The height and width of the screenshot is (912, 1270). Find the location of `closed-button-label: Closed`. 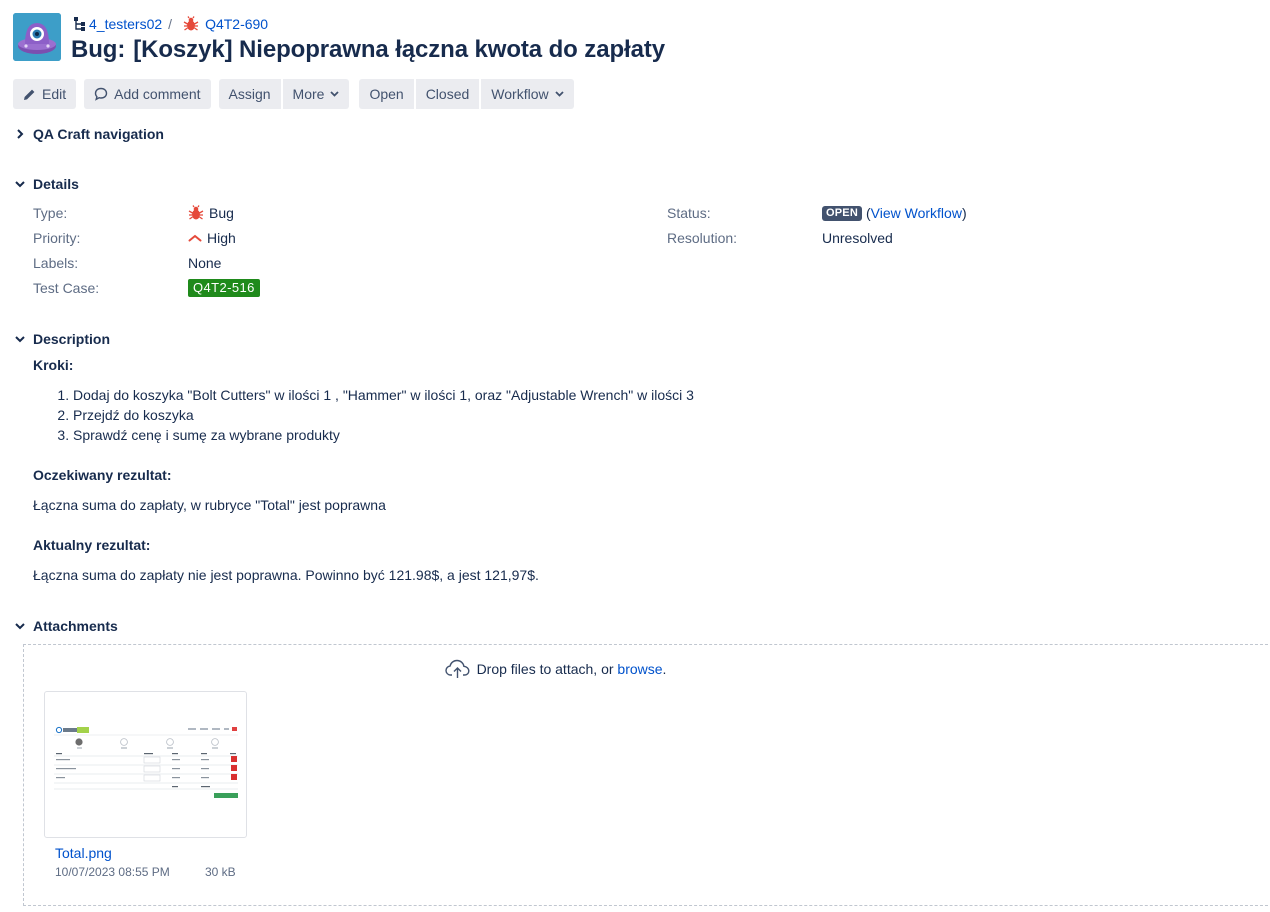

closed-button-label: Closed is located at coordinates (447, 94).